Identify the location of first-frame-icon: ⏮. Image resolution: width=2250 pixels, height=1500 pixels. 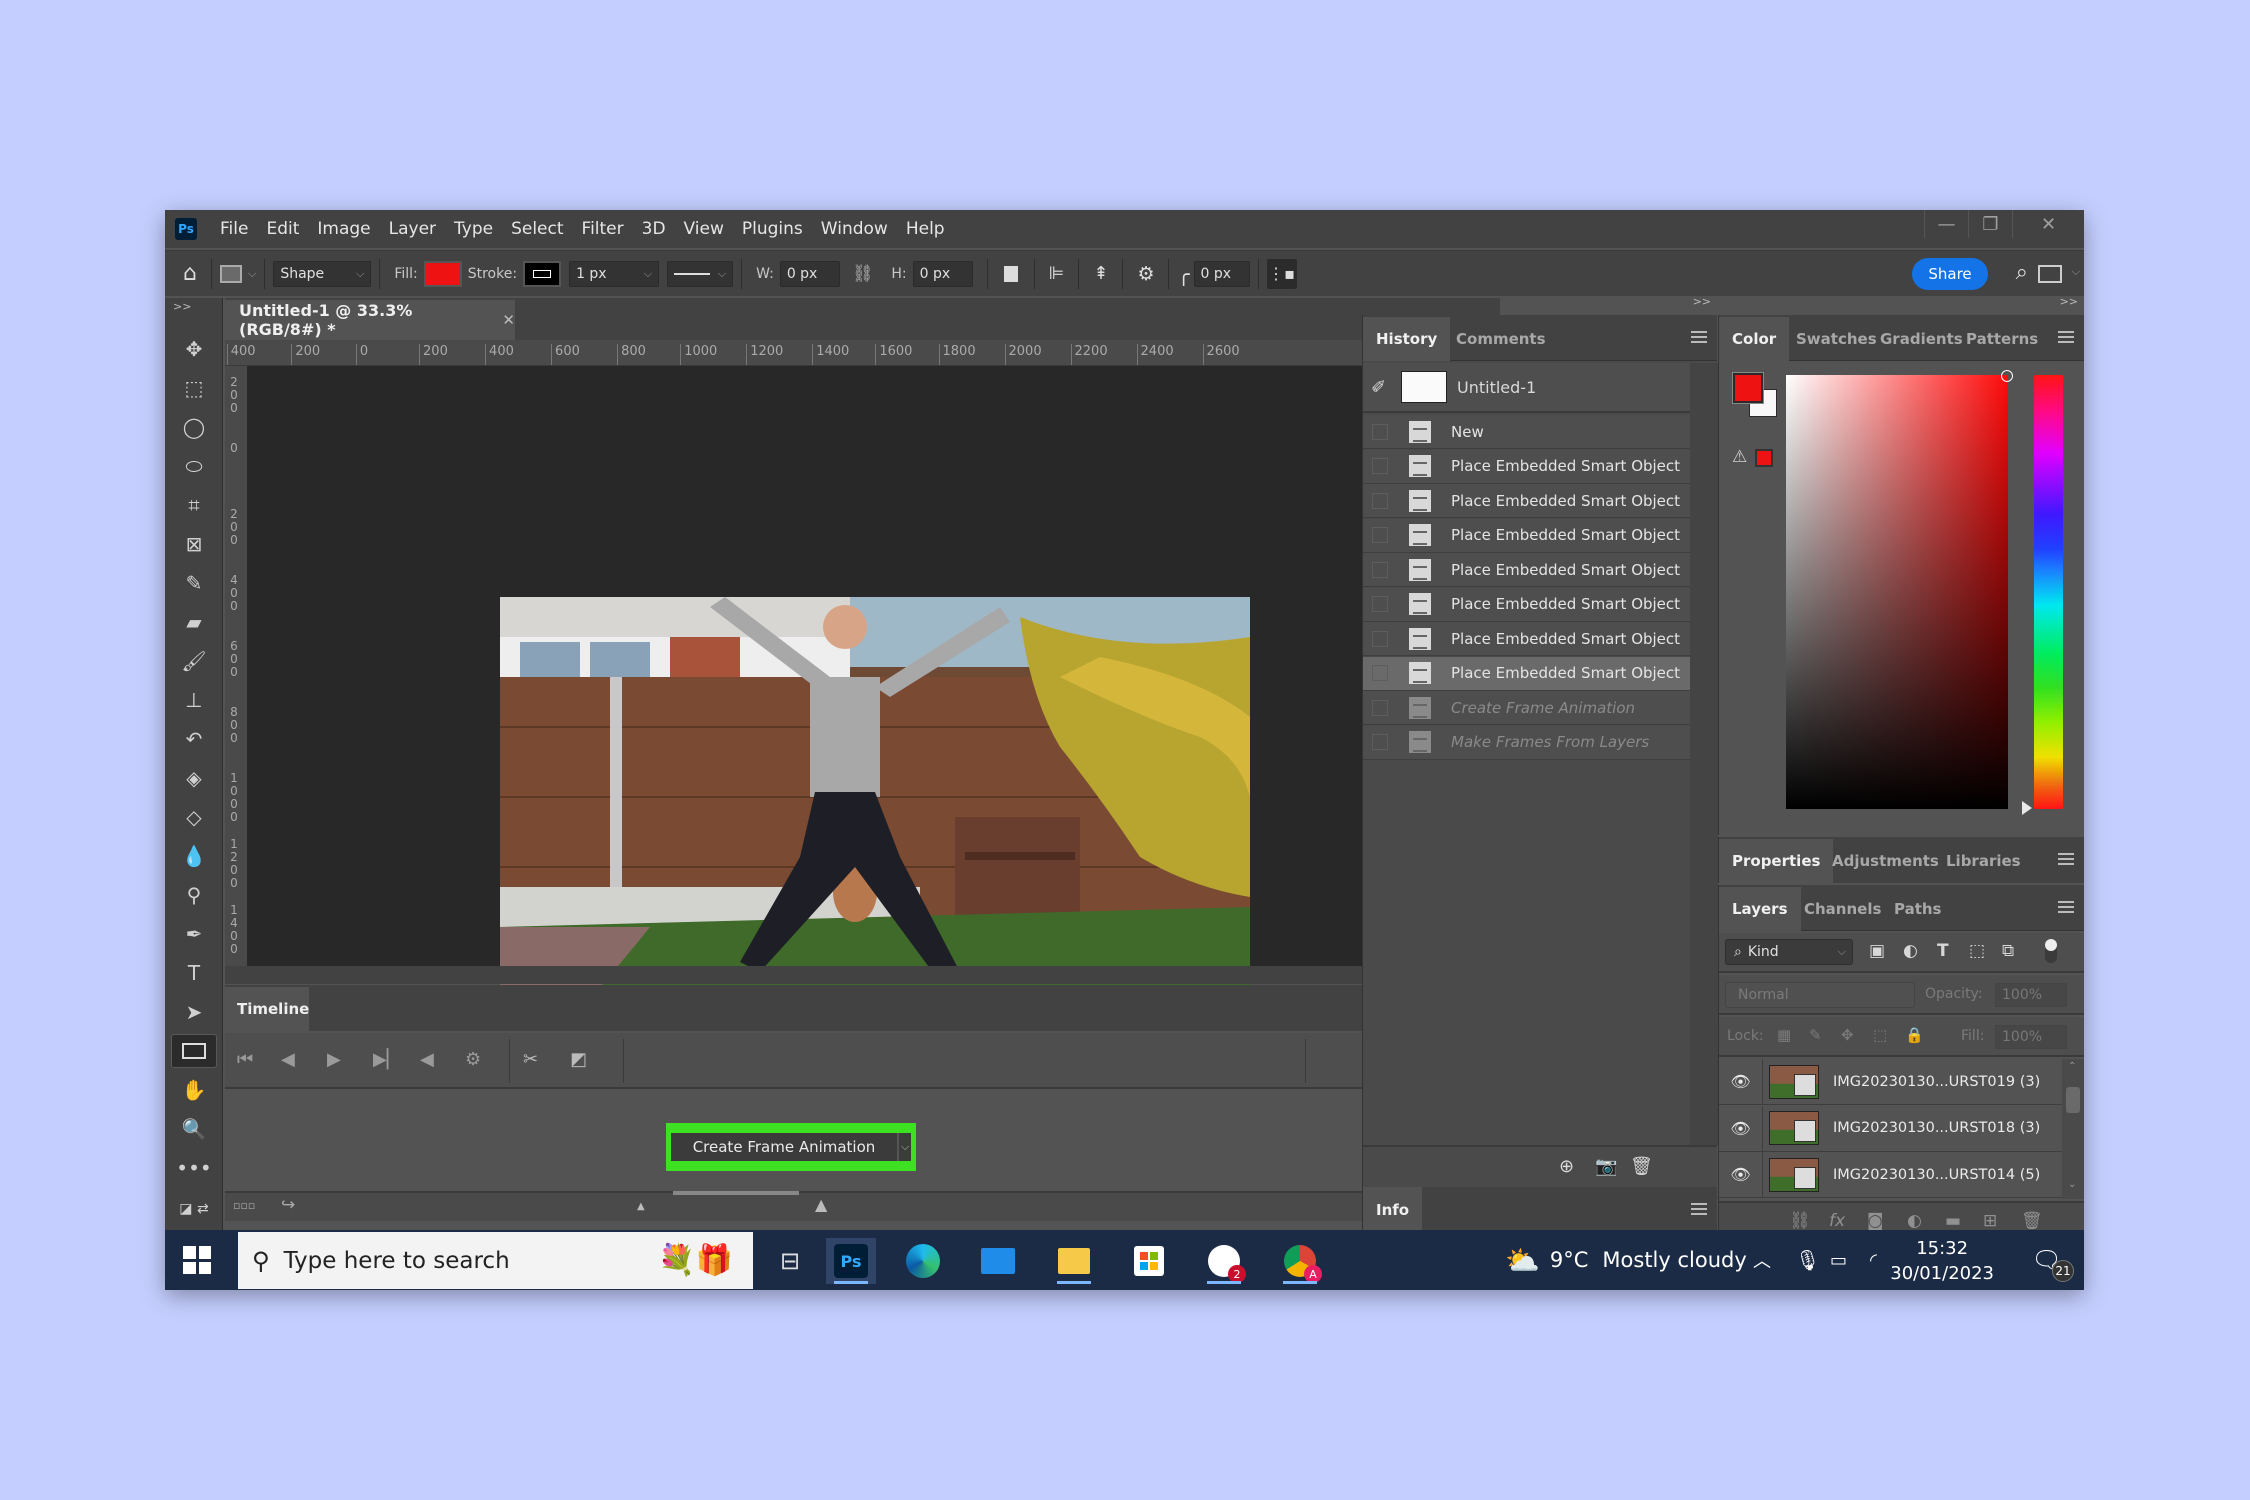
(245, 1059).